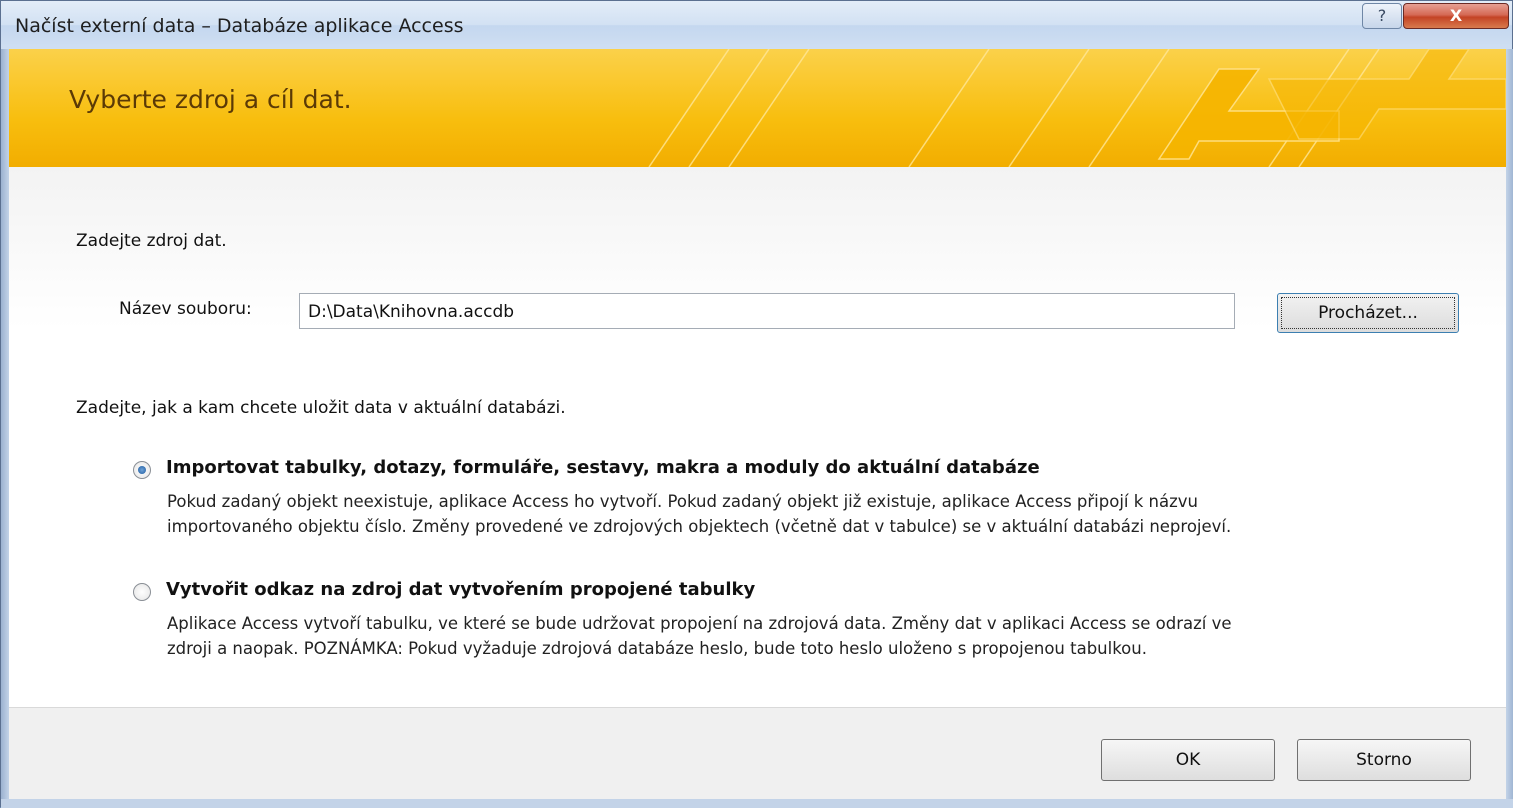 This screenshot has height=808, width=1513. I want to click on dialog-footer: OK Storno, so click(757, 753).